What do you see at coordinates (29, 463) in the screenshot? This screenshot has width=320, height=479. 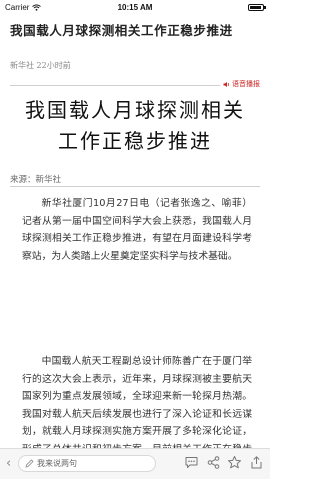 I see `pencil-icon` at bounding box center [29, 463].